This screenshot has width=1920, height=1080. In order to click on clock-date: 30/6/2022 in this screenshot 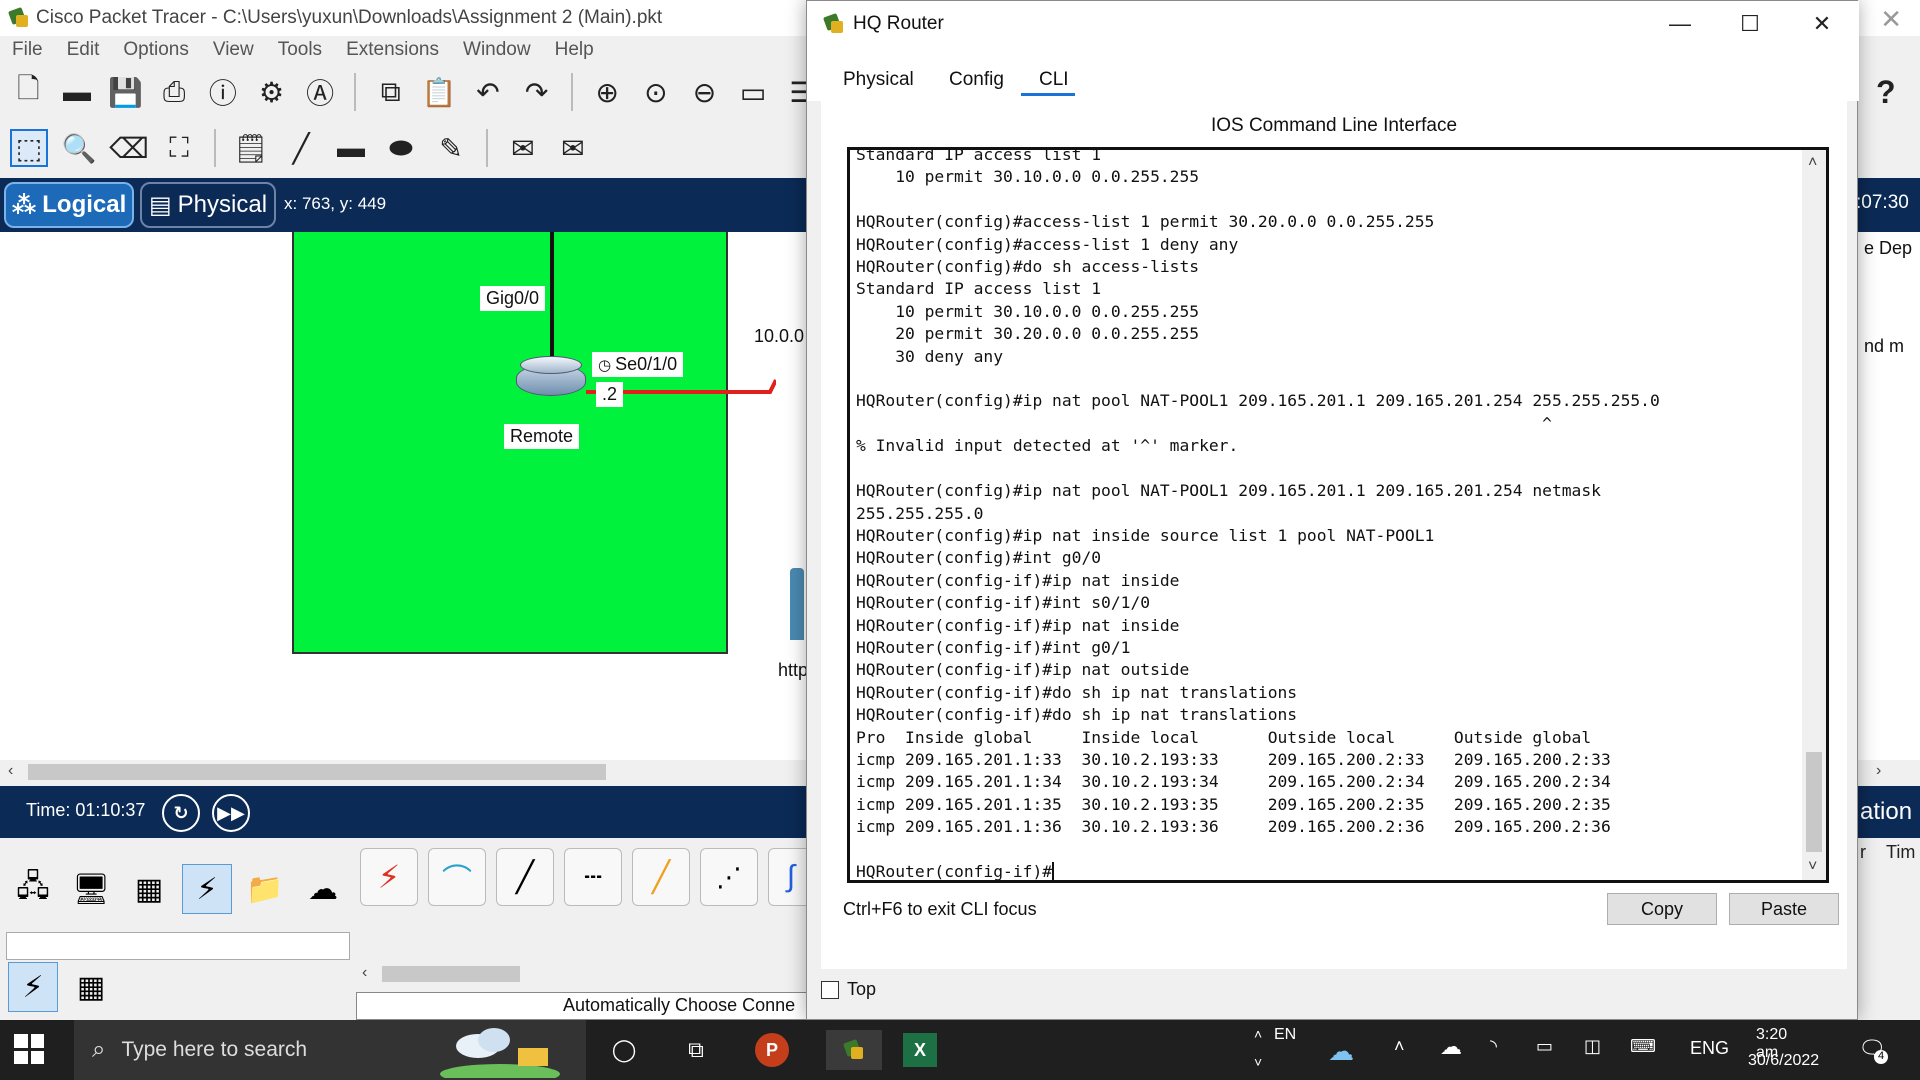, I will do `click(1783, 1061)`.